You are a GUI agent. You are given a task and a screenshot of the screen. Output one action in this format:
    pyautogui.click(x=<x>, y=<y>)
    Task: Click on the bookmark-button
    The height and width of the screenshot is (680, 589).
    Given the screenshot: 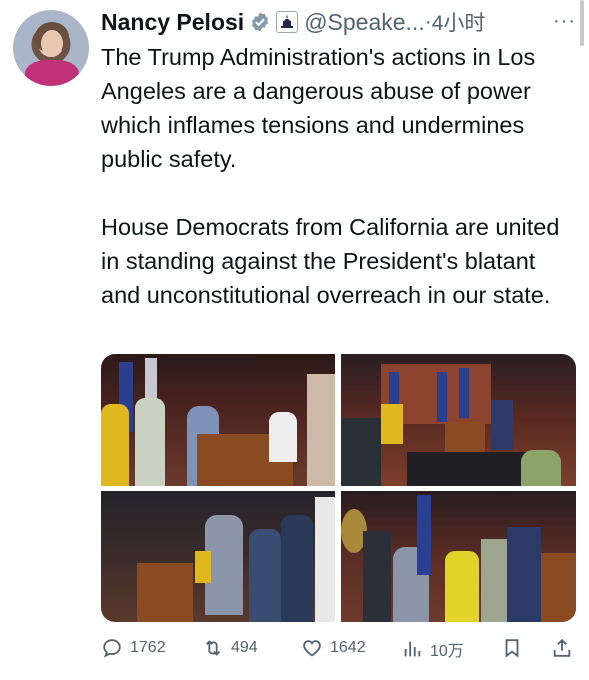 What is the action you would take?
    pyautogui.click(x=512, y=648)
    